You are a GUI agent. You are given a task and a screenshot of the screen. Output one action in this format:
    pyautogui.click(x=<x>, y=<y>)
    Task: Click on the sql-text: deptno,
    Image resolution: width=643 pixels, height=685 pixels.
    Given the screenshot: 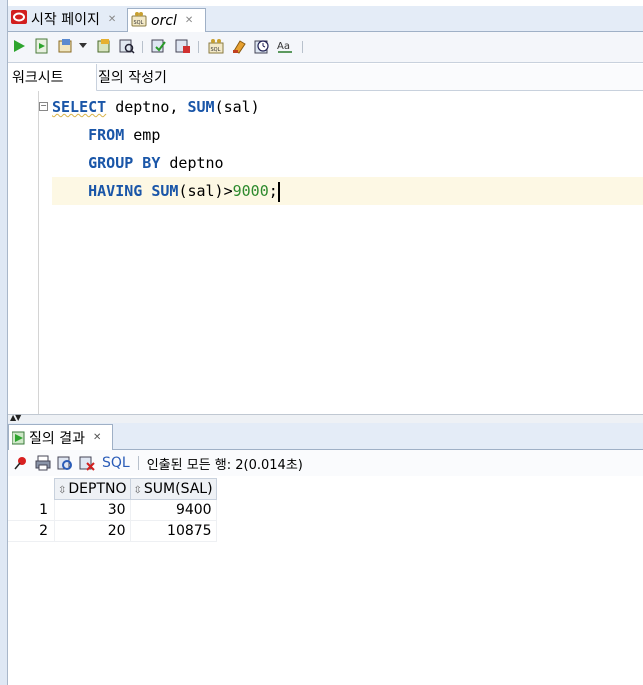 What is the action you would take?
    pyautogui.click(x=147, y=107)
    